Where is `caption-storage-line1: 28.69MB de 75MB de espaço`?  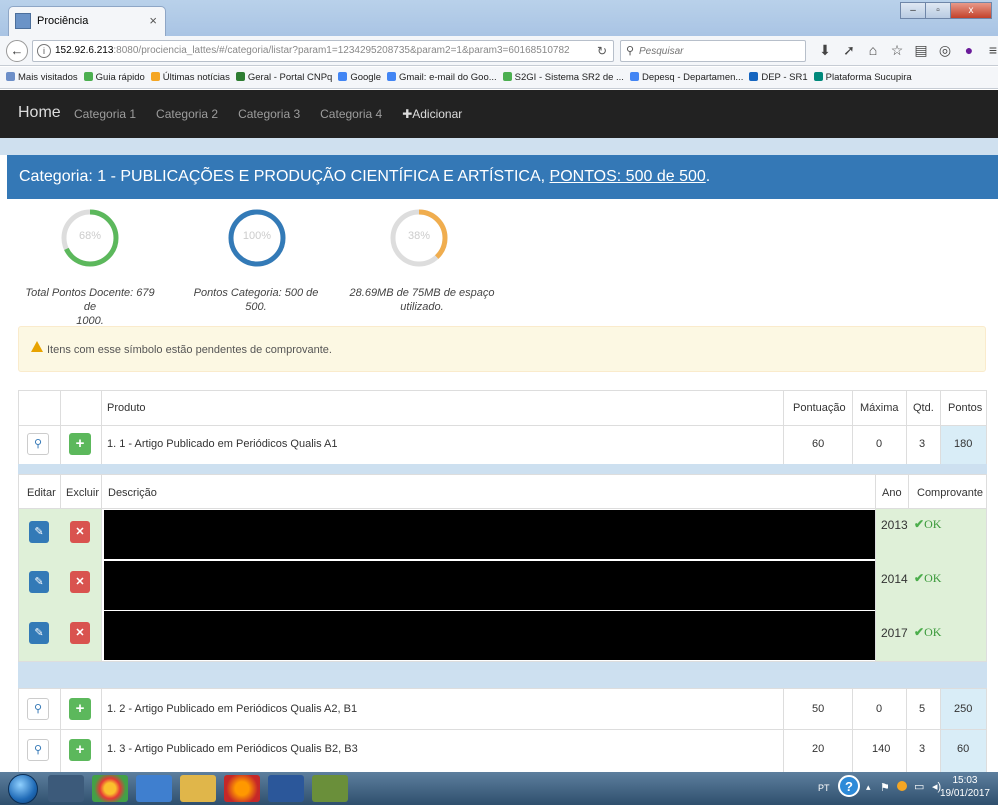 caption-storage-line1: 28.69MB de 75MB de espaço is located at coordinates (422, 293).